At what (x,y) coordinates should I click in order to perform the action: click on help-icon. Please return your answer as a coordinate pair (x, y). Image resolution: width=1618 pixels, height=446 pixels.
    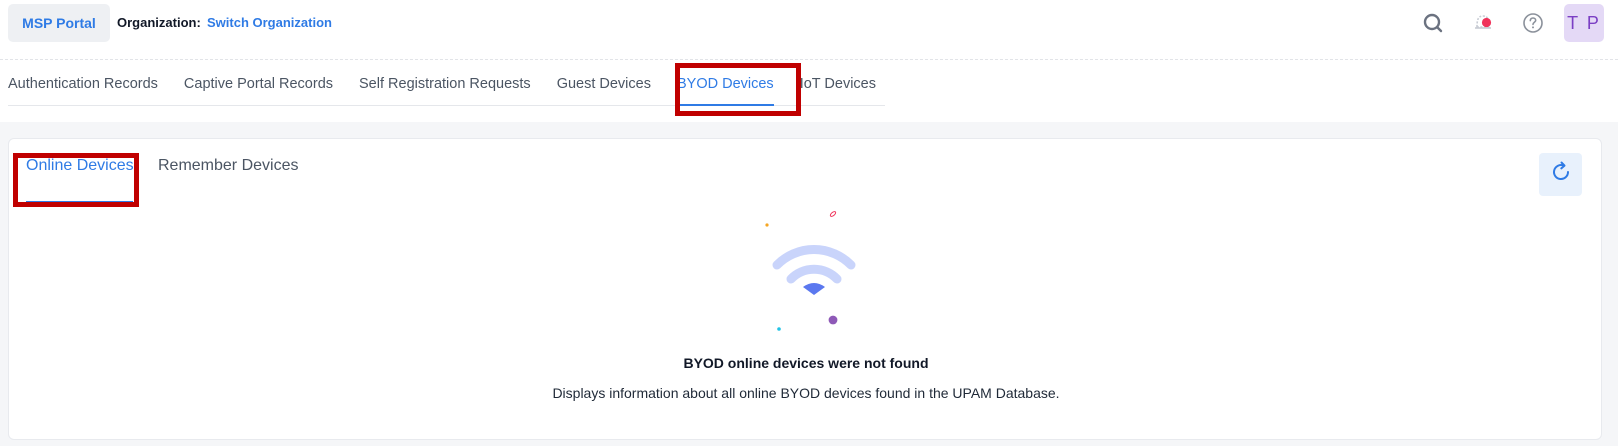
    Looking at the image, I should click on (1533, 23).